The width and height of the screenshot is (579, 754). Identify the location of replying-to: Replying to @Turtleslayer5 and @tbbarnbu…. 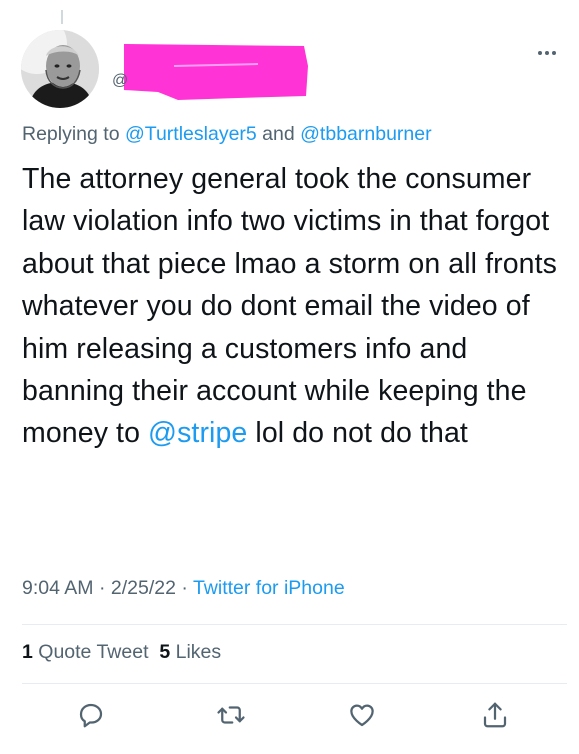
(227, 134).